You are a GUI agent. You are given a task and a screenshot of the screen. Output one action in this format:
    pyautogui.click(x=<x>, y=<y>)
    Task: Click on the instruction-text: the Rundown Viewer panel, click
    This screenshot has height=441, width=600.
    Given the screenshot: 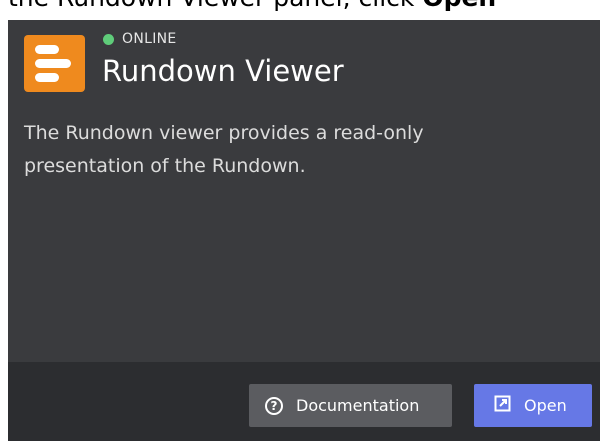 What is the action you would take?
    pyautogui.click(x=211, y=6)
    